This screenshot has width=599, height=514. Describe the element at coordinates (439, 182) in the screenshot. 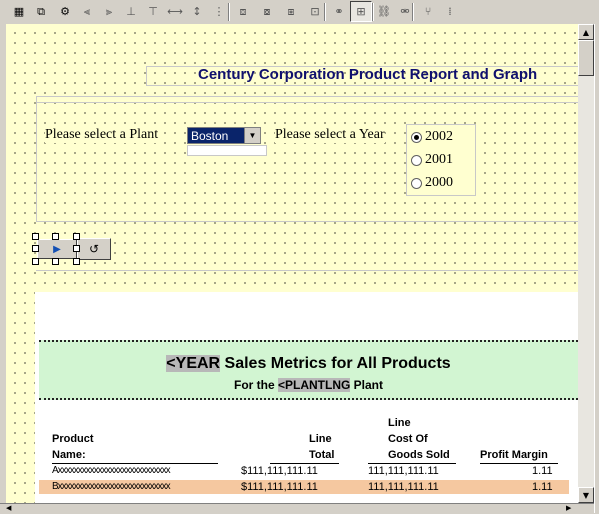

I see `year-label-2000: 2000` at that location.